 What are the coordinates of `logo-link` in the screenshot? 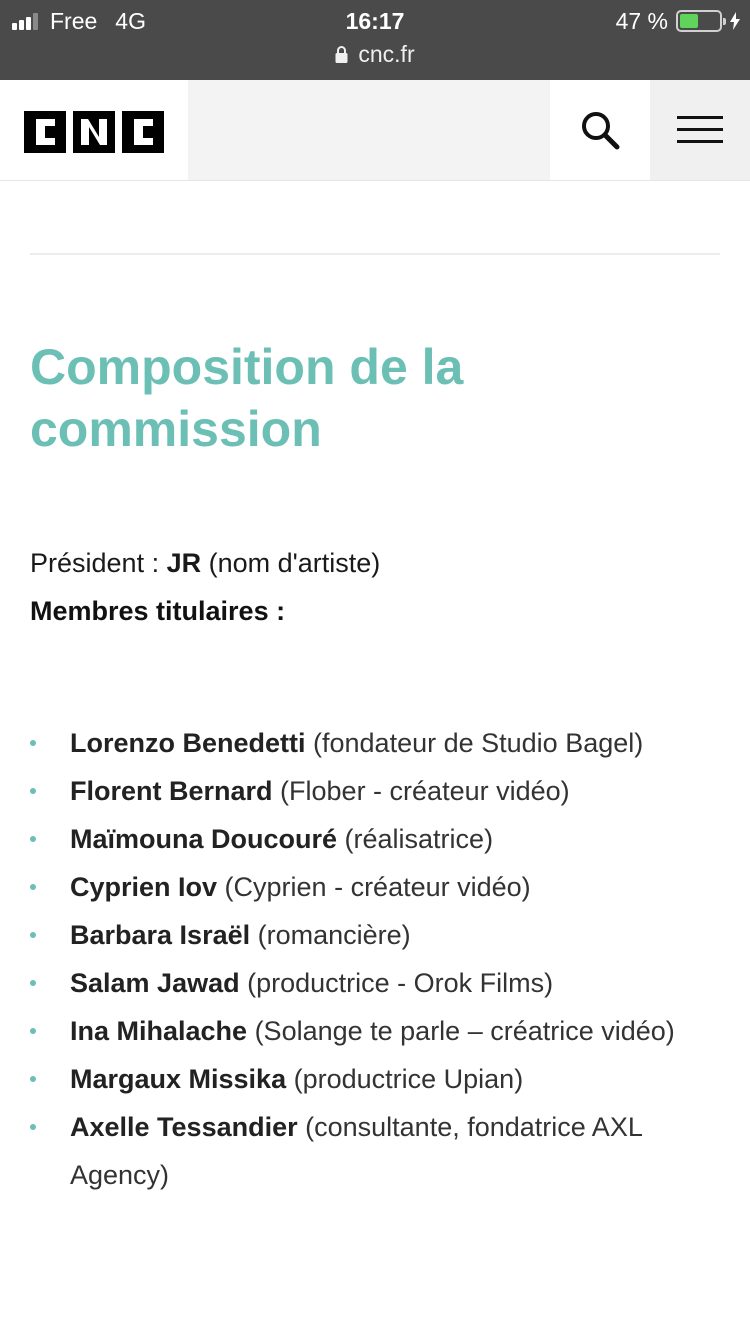 It's located at (94, 130).